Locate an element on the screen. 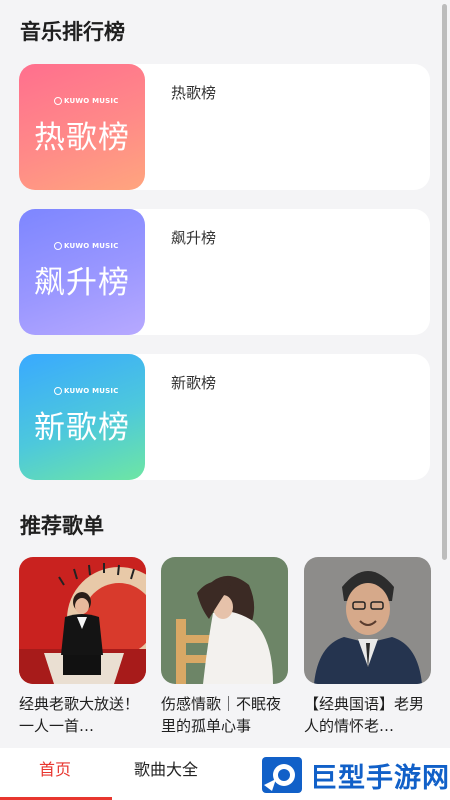  chart-cover-rising: KUWO MUSIC 飙升榜 is located at coordinates (82, 272).